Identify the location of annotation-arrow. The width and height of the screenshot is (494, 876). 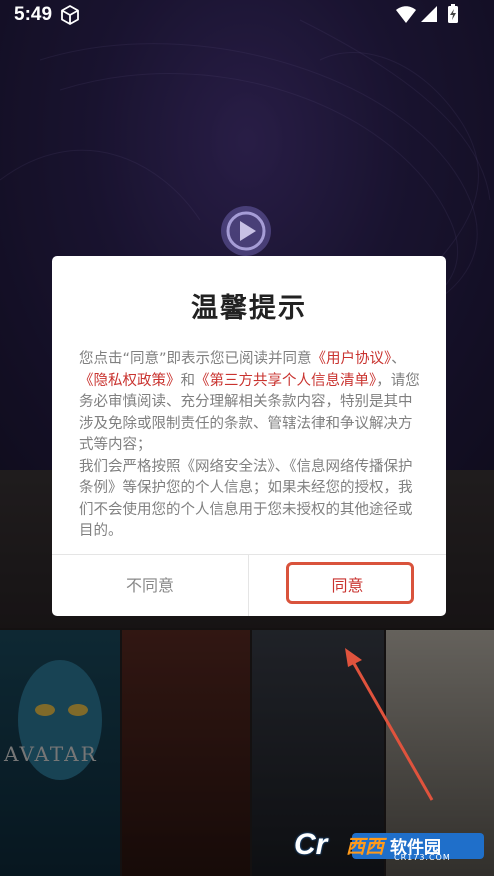
(389, 724).